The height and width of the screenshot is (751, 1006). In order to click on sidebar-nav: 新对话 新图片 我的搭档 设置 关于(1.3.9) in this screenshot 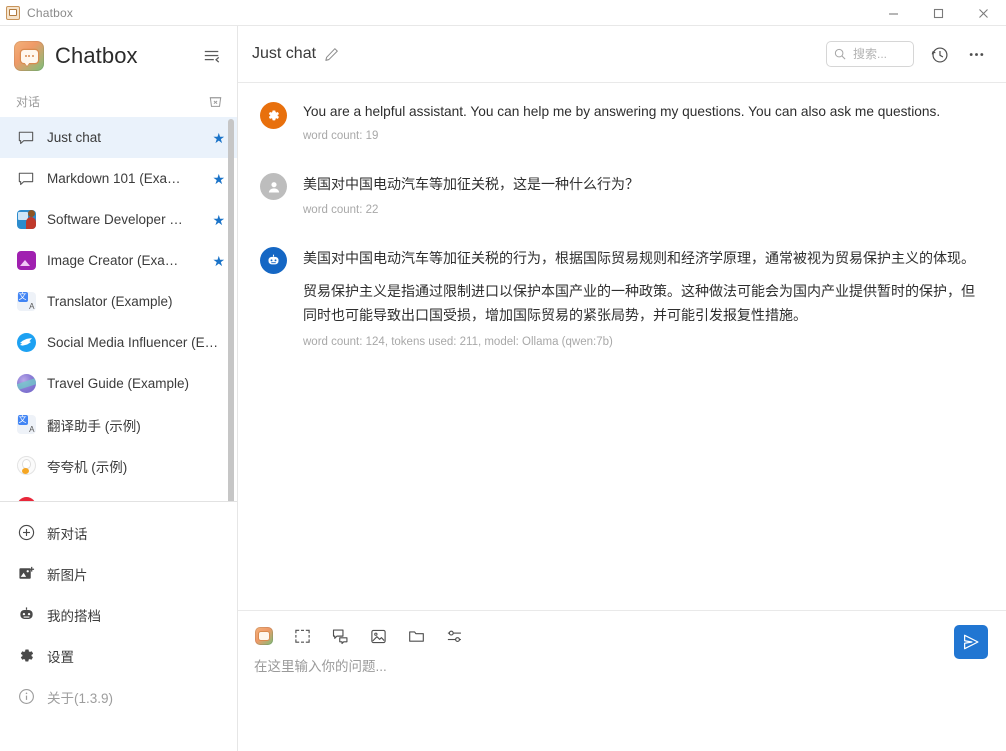, I will do `click(118, 609)`.